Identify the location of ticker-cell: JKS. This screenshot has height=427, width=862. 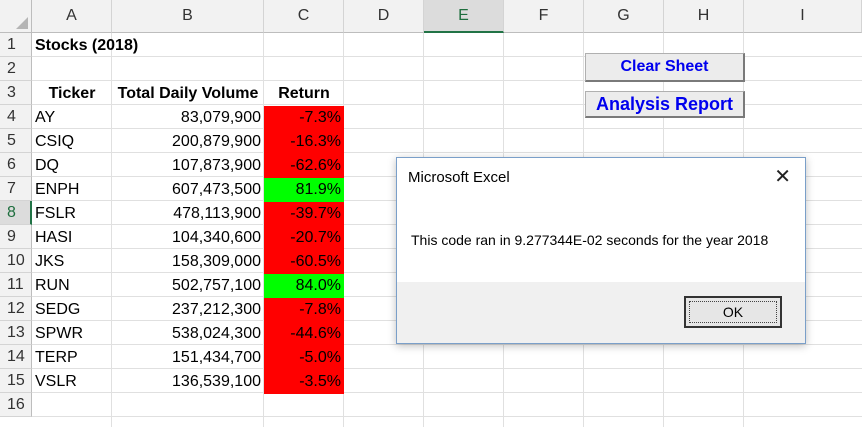
(72, 262).